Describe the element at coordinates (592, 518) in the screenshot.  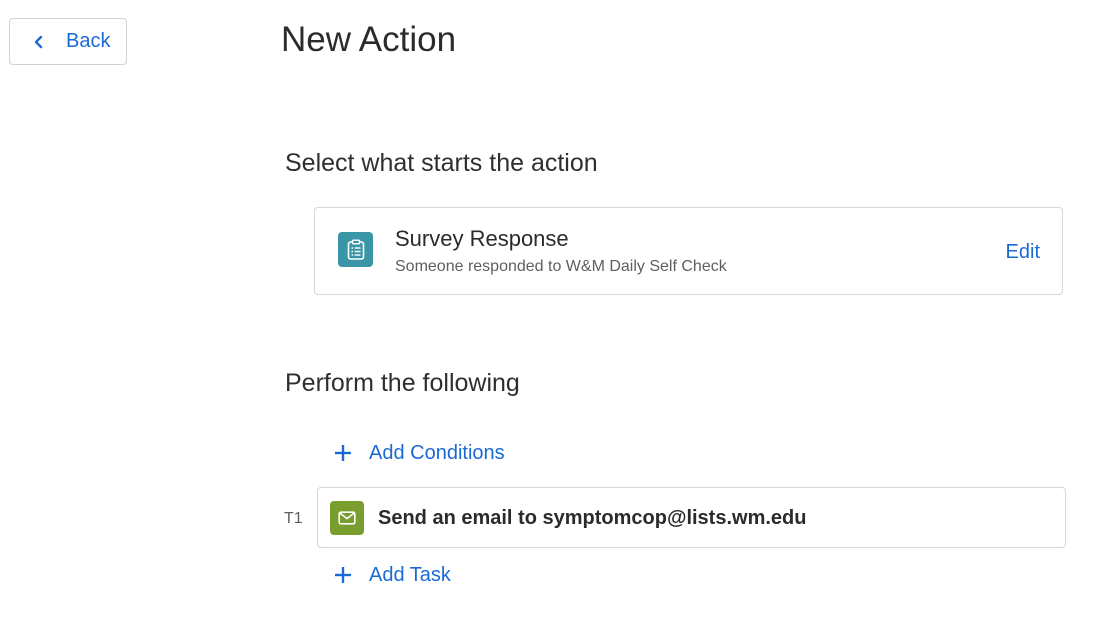
I see `task-label: Send an email to symptomcop@lists.wm.edu` at that location.